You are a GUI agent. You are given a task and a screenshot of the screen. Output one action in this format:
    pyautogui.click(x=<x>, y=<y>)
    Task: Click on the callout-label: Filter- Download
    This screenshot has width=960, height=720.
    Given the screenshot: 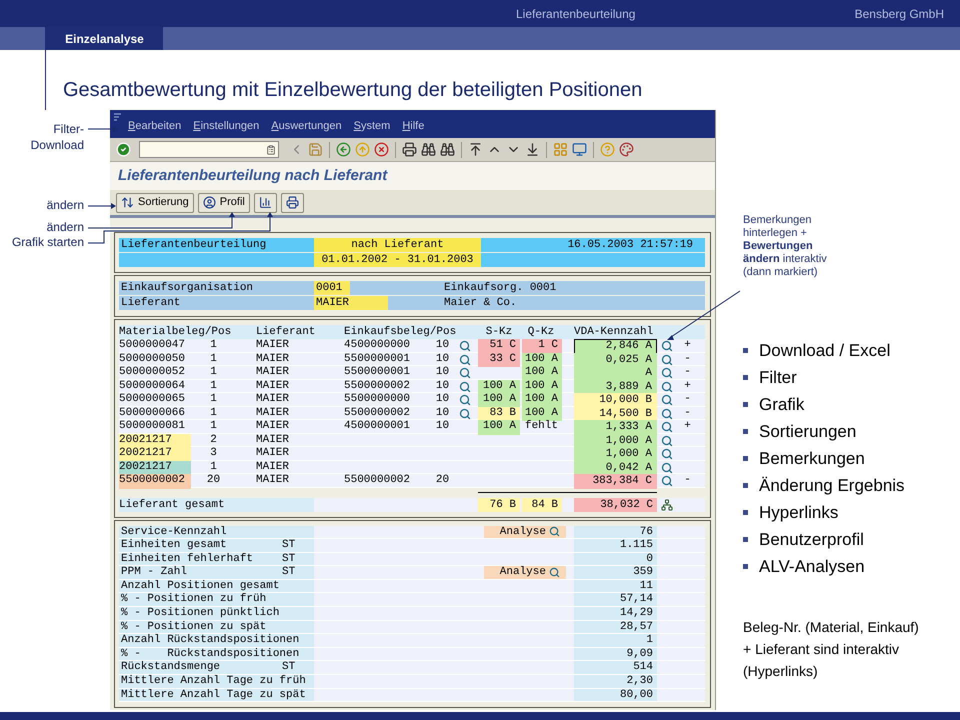 What is the action you would take?
    pyautogui.click(x=57, y=137)
    